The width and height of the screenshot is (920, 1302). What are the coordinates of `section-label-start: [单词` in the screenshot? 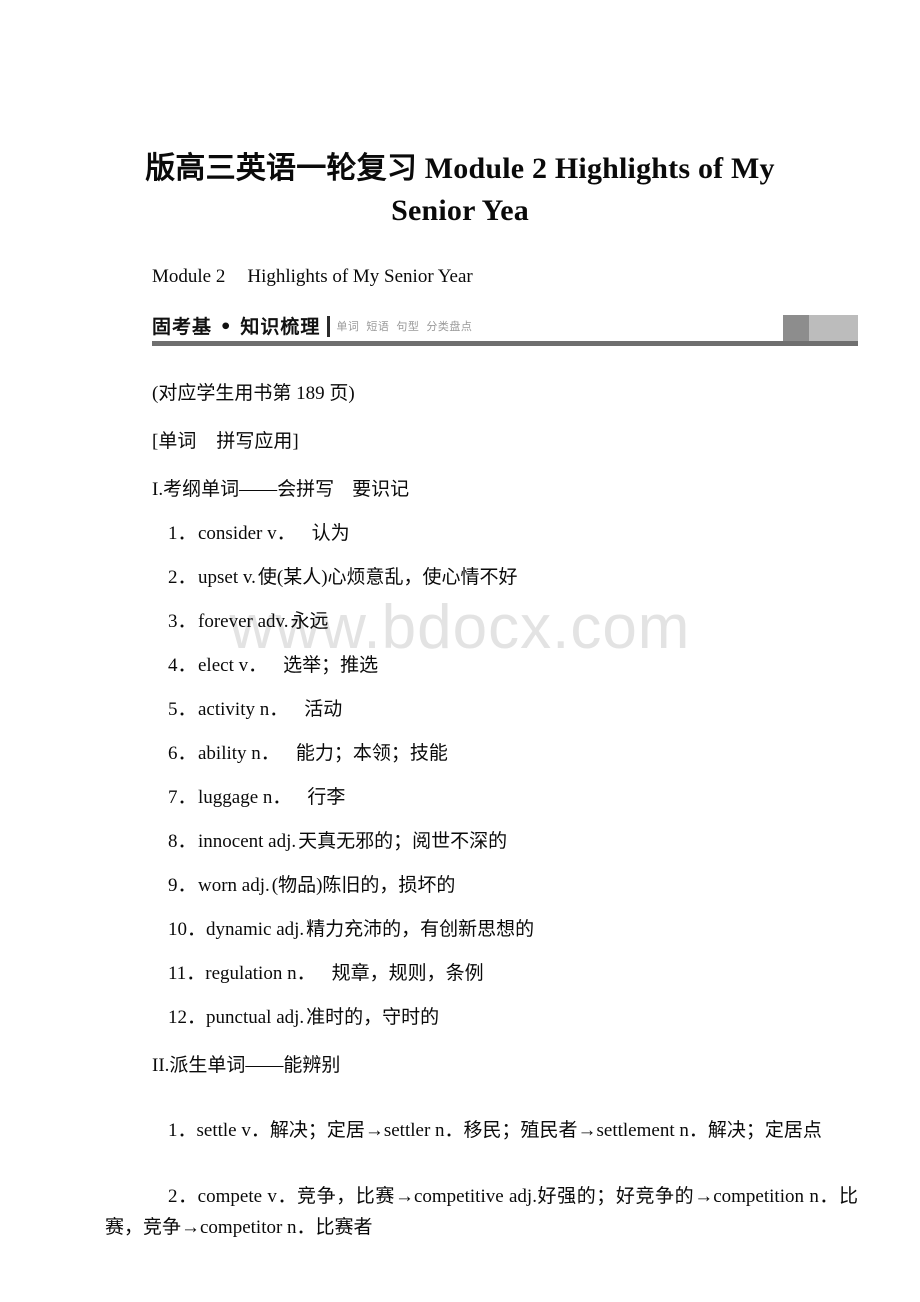 It's located at (174, 441).